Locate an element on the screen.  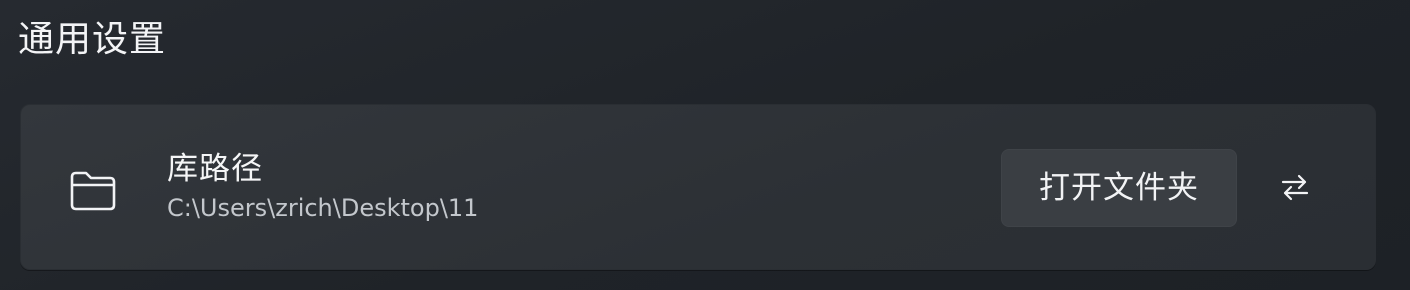
folder-icon is located at coordinates (93, 190).